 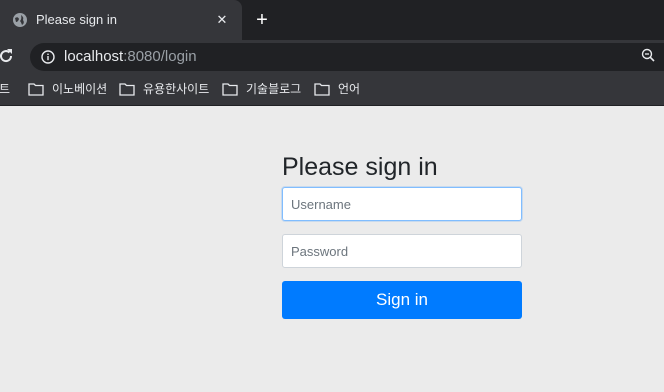 I want to click on bookmark-folder-language: 언어, so click(x=337, y=89).